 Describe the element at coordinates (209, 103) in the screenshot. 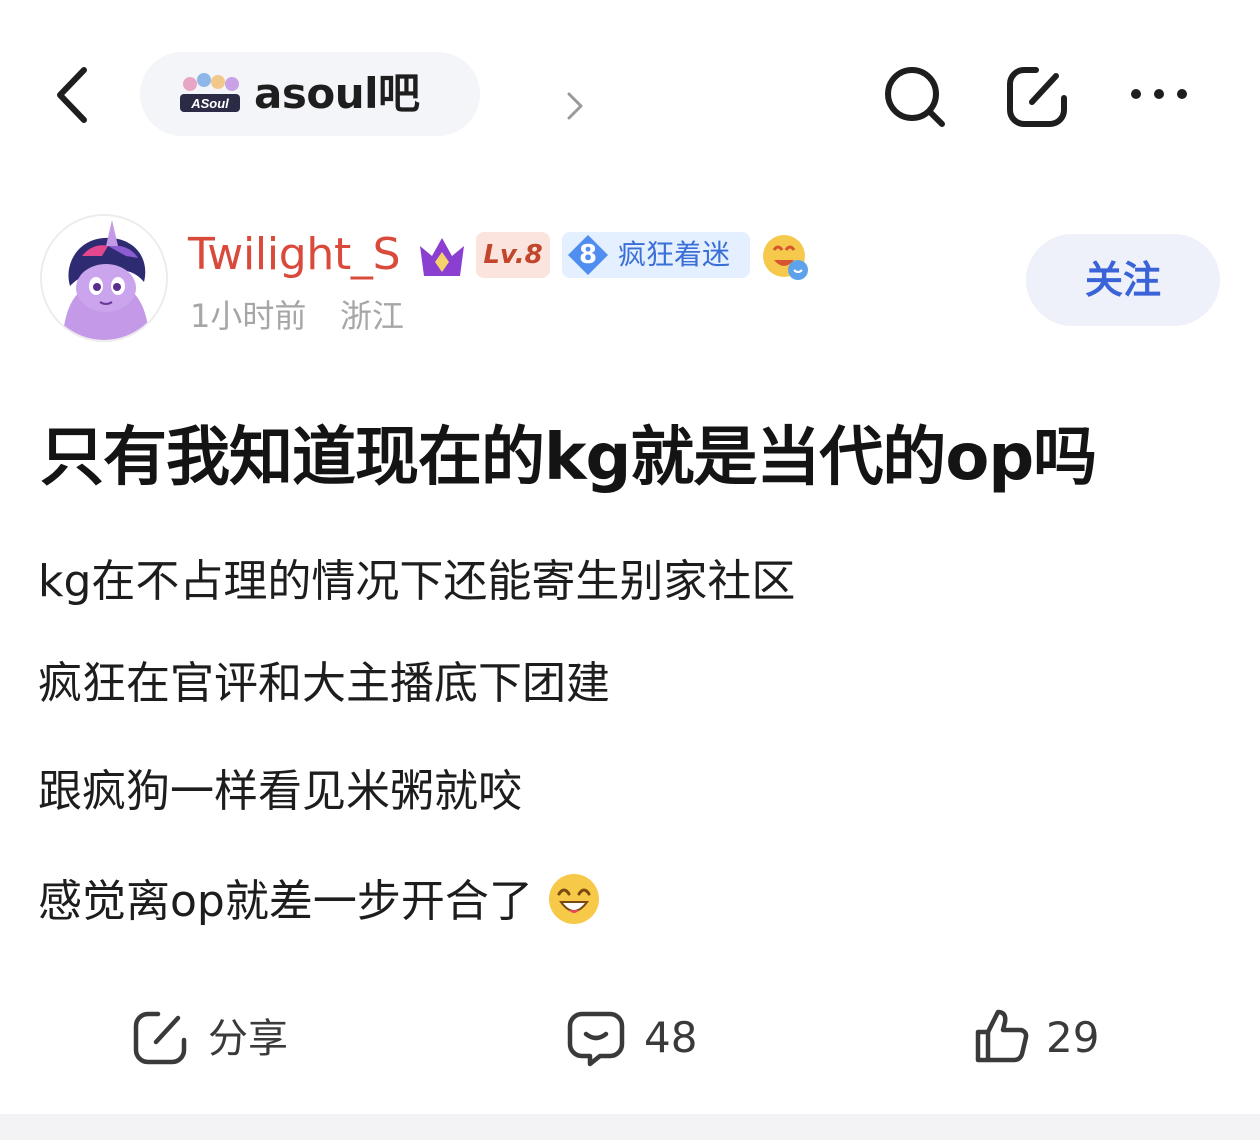

I see `svg-text: ASoul` at that location.